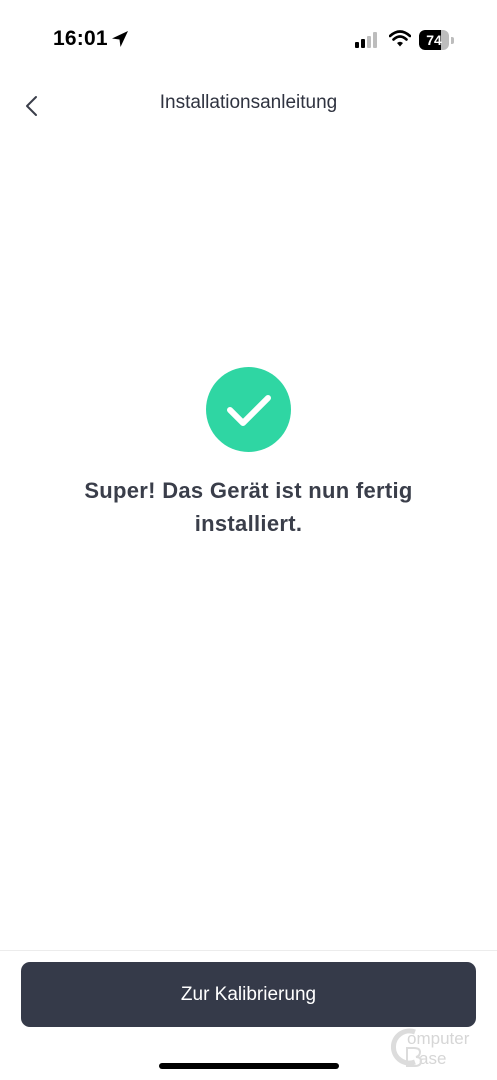 The image size is (497, 1080). What do you see at coordinates (248, 994) in the screenshot?
I see `calibration-button: Zur Kalibrierung` at bounding box center [248, 994].